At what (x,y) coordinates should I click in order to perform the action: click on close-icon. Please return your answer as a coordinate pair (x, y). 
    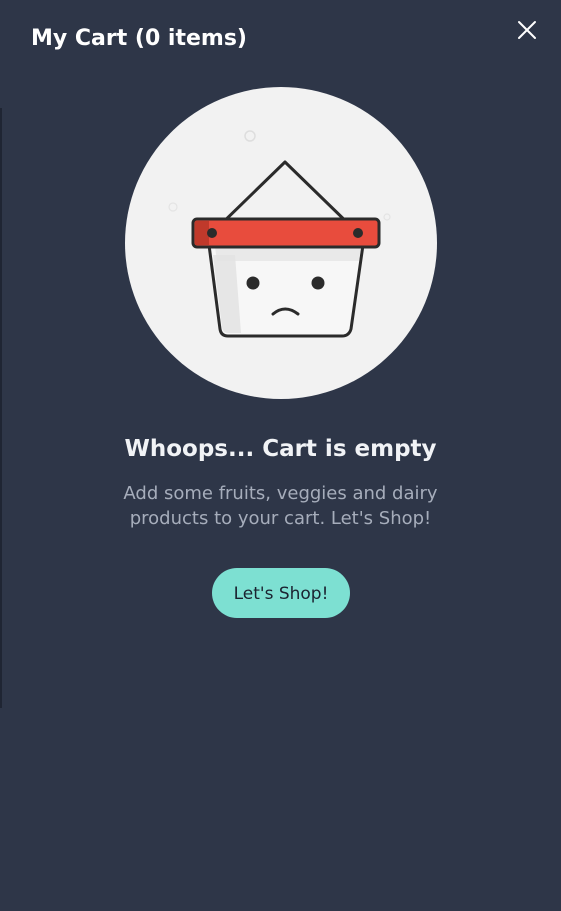
    Looking at the image, I should click on (527, 30).